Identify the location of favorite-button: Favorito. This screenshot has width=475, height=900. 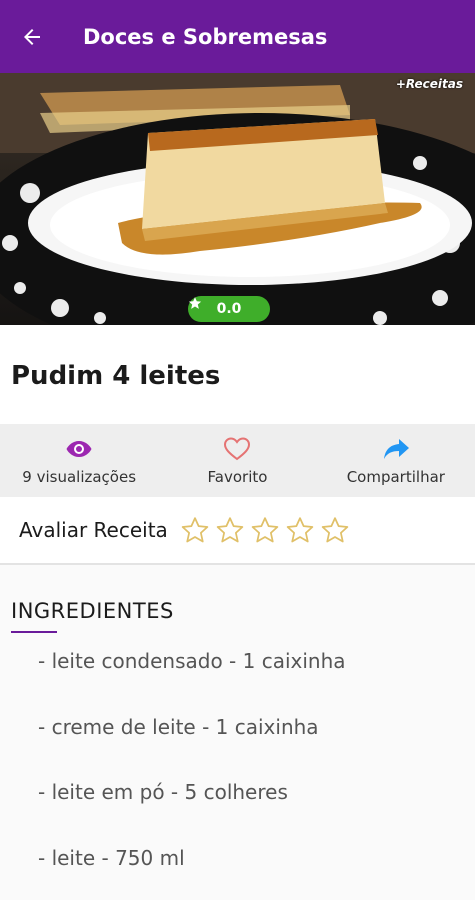
(237, 460).